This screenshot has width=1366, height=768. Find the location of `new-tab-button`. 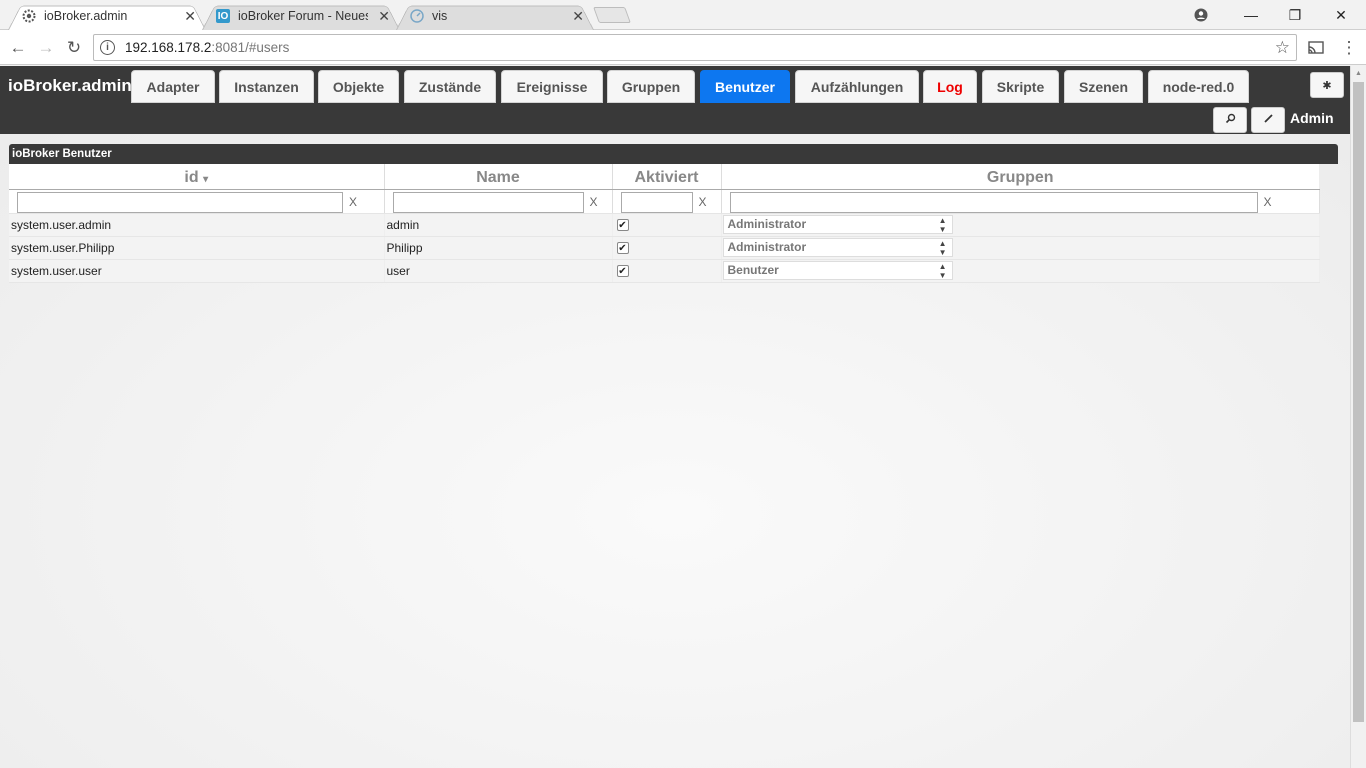

new-tab-button is located at coordinates (612, 15).